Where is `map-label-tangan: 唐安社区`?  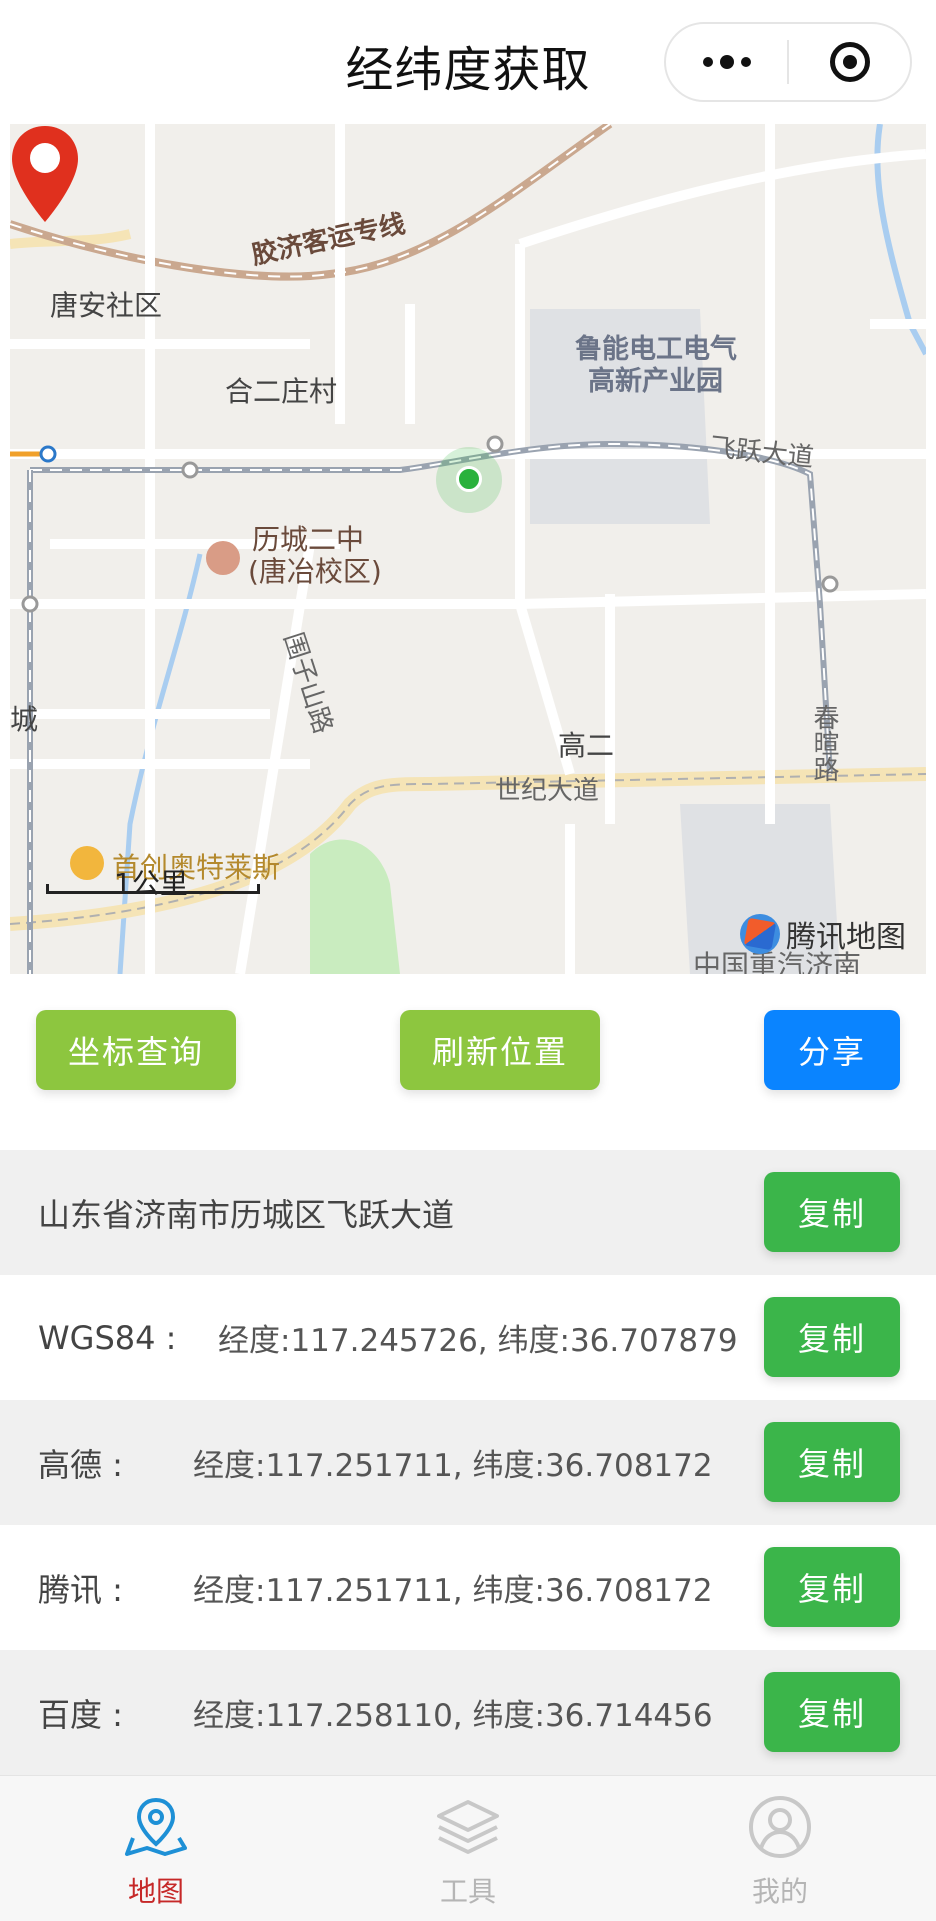 map-label-tangan: 唐安社区 is located at coordinates (106, 305).